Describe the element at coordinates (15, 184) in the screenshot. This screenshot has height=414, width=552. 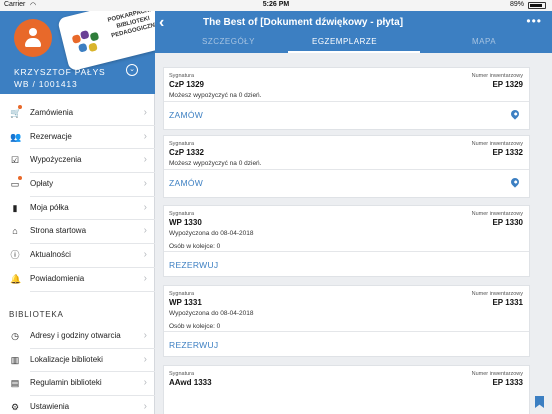
I see `card-icon: ▭` at that location.